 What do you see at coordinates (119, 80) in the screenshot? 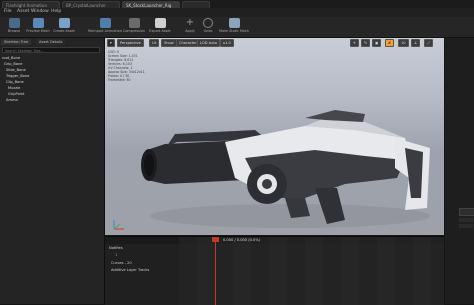
I see `stat-framerate: Framerate: 60` at bounding box center [119, 80].